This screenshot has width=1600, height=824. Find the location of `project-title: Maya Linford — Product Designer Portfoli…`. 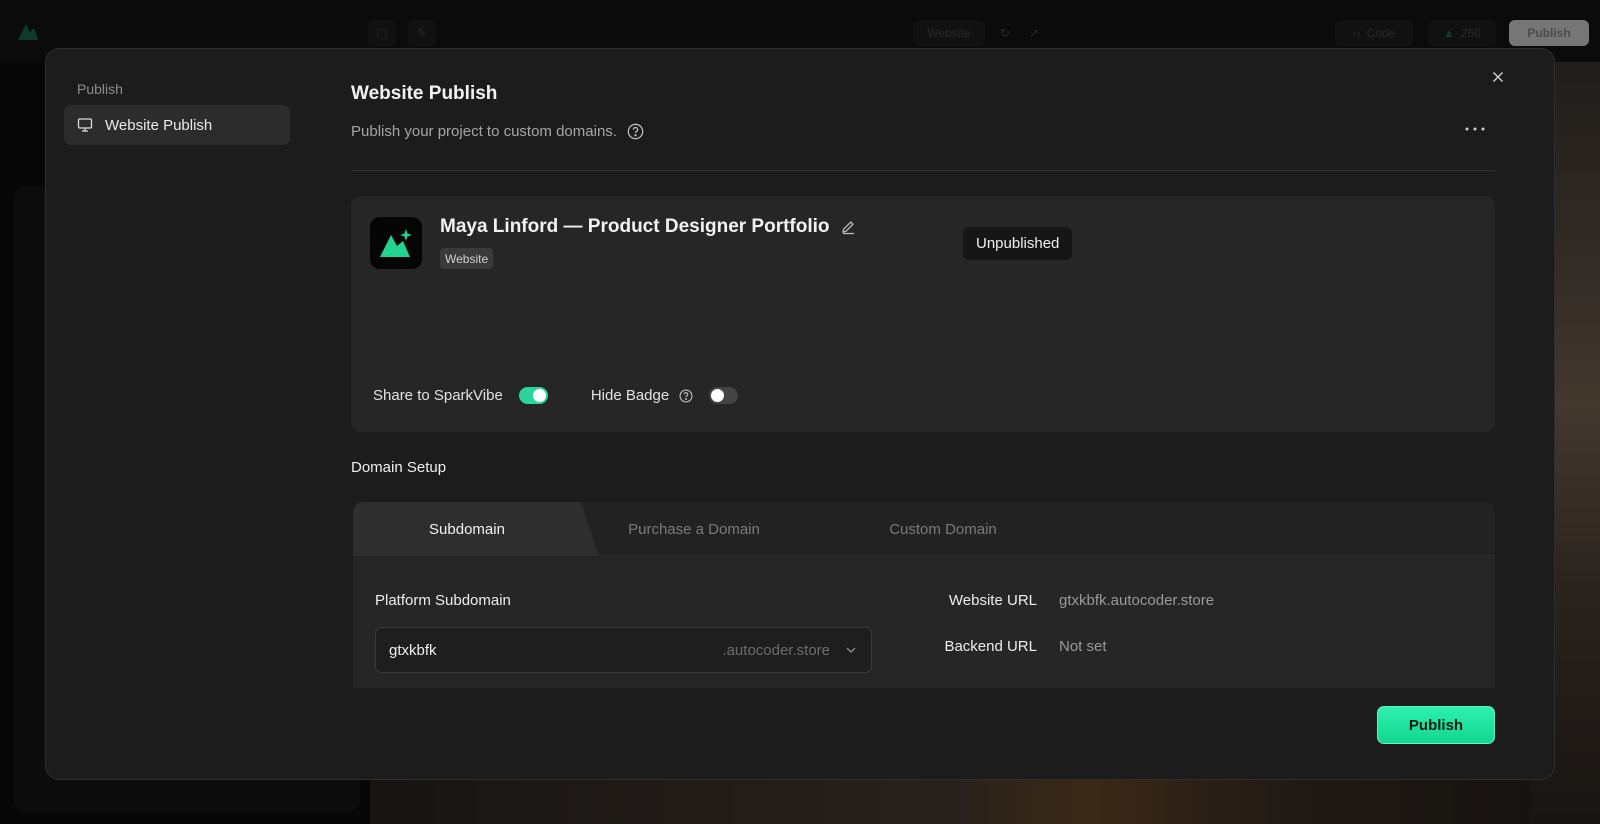

project-title: Maya Linford — Product Designer Portfoli… is located at coordinates (648, 227).